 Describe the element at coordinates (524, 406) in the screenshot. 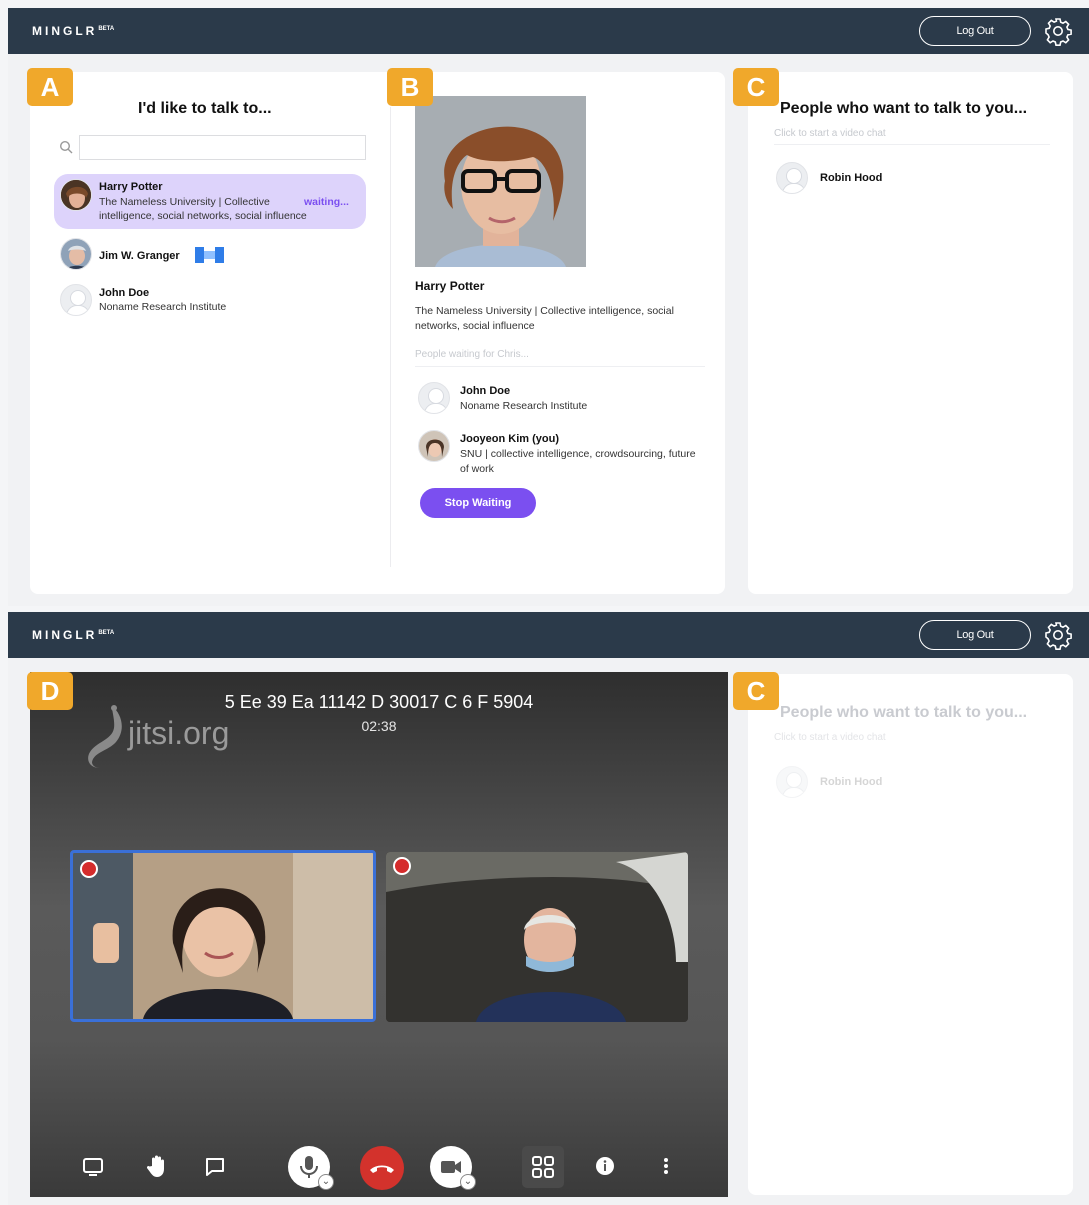

I see `waiting-item-affiliation: Noname Research Institute` at that location.